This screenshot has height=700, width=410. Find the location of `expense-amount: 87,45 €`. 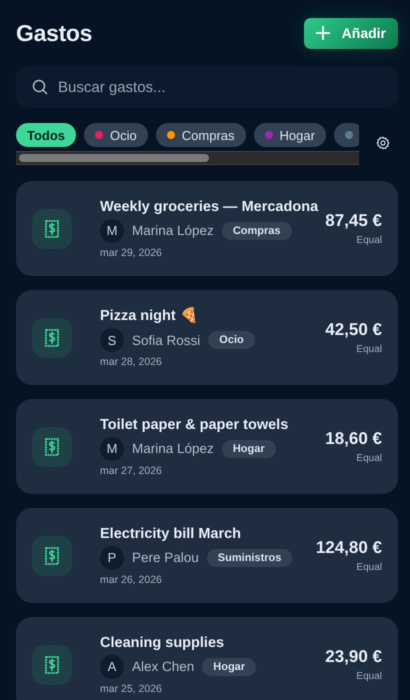

expense-amount: 87,45 € is located at coordinates (353, 221).